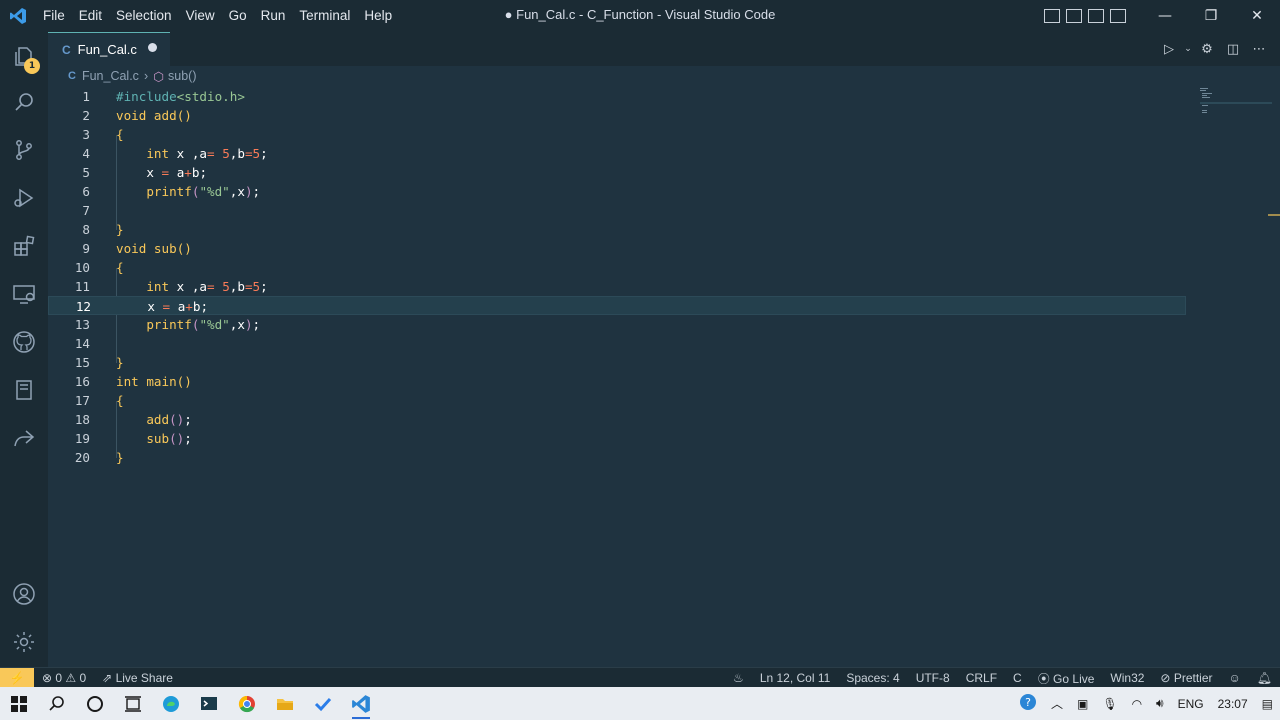 The width and height of the screenshot is (1280, 720). Describe the element at coordinates (247, 703) in the screenshot. I see `chrome-icon` at that location.